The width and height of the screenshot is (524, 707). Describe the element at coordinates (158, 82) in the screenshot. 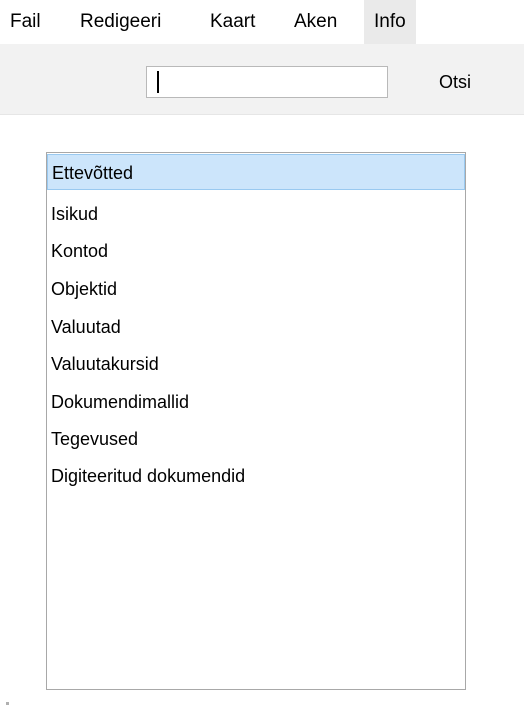

I see `text-caret` at that location.